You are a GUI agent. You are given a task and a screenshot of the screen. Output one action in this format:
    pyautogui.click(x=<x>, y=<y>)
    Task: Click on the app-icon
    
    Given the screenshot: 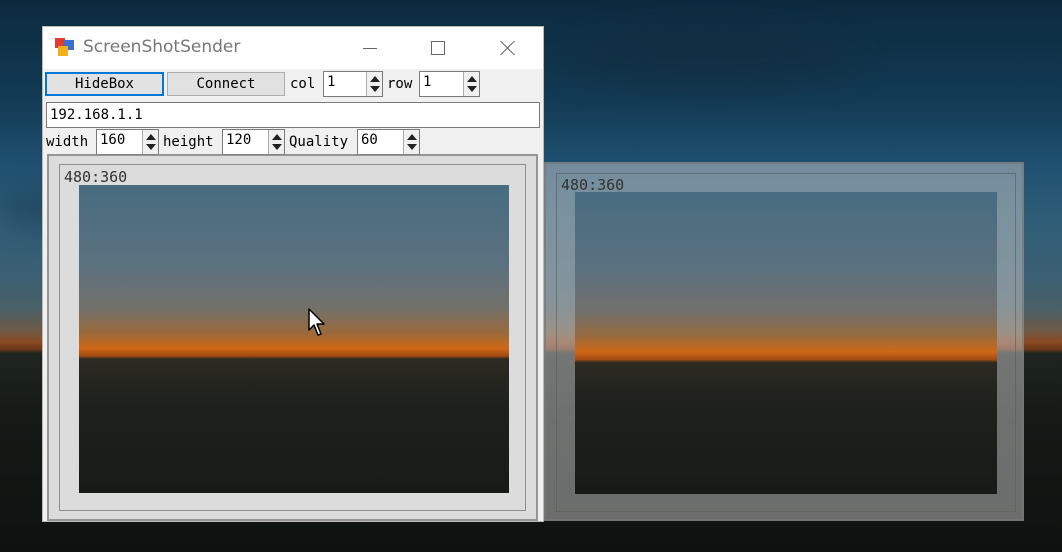 What is the action you would take?
    pyautogui.click(x=65, y=47)
    